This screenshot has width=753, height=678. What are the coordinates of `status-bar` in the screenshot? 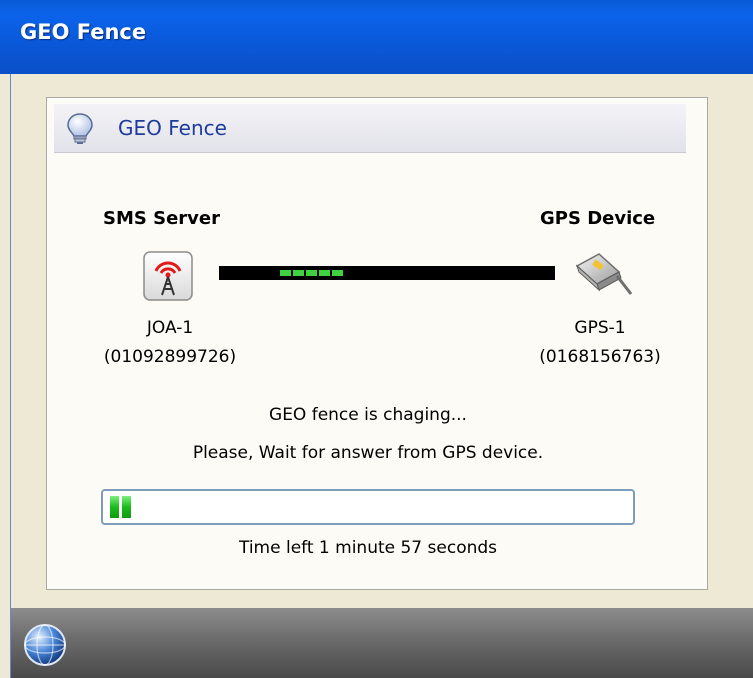 It's located at (381, 643).